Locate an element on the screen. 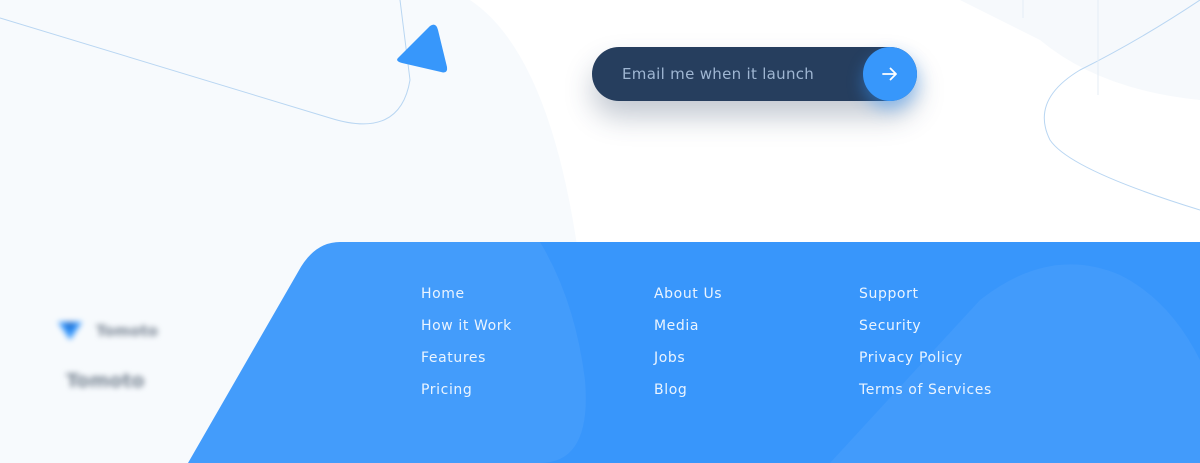 The image size is (1200, 463). list-item: Security is located at coordinates (925, 332).